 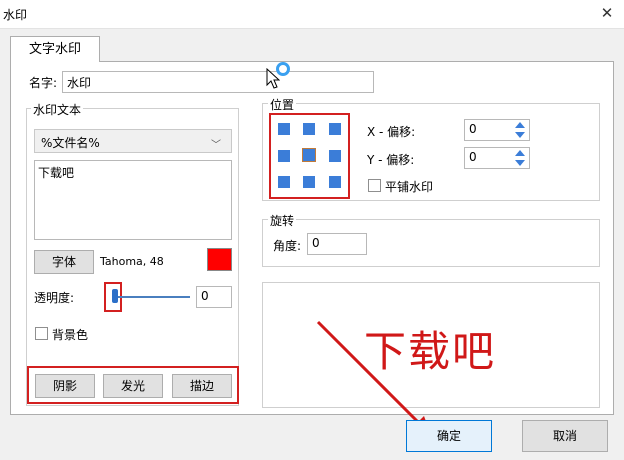 What do you see at coordinates (391, 132) in the screenshot?
I see `x-offset-label: X - 偏移:` at bounding box center [391, 132].